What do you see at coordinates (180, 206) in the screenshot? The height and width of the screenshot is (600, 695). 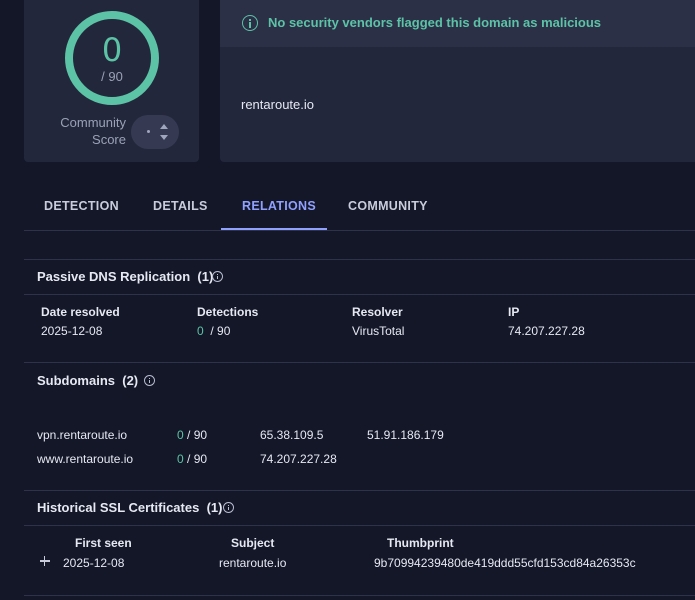 I see `tab-details: DETAILS` at bounding box center [180, 206].